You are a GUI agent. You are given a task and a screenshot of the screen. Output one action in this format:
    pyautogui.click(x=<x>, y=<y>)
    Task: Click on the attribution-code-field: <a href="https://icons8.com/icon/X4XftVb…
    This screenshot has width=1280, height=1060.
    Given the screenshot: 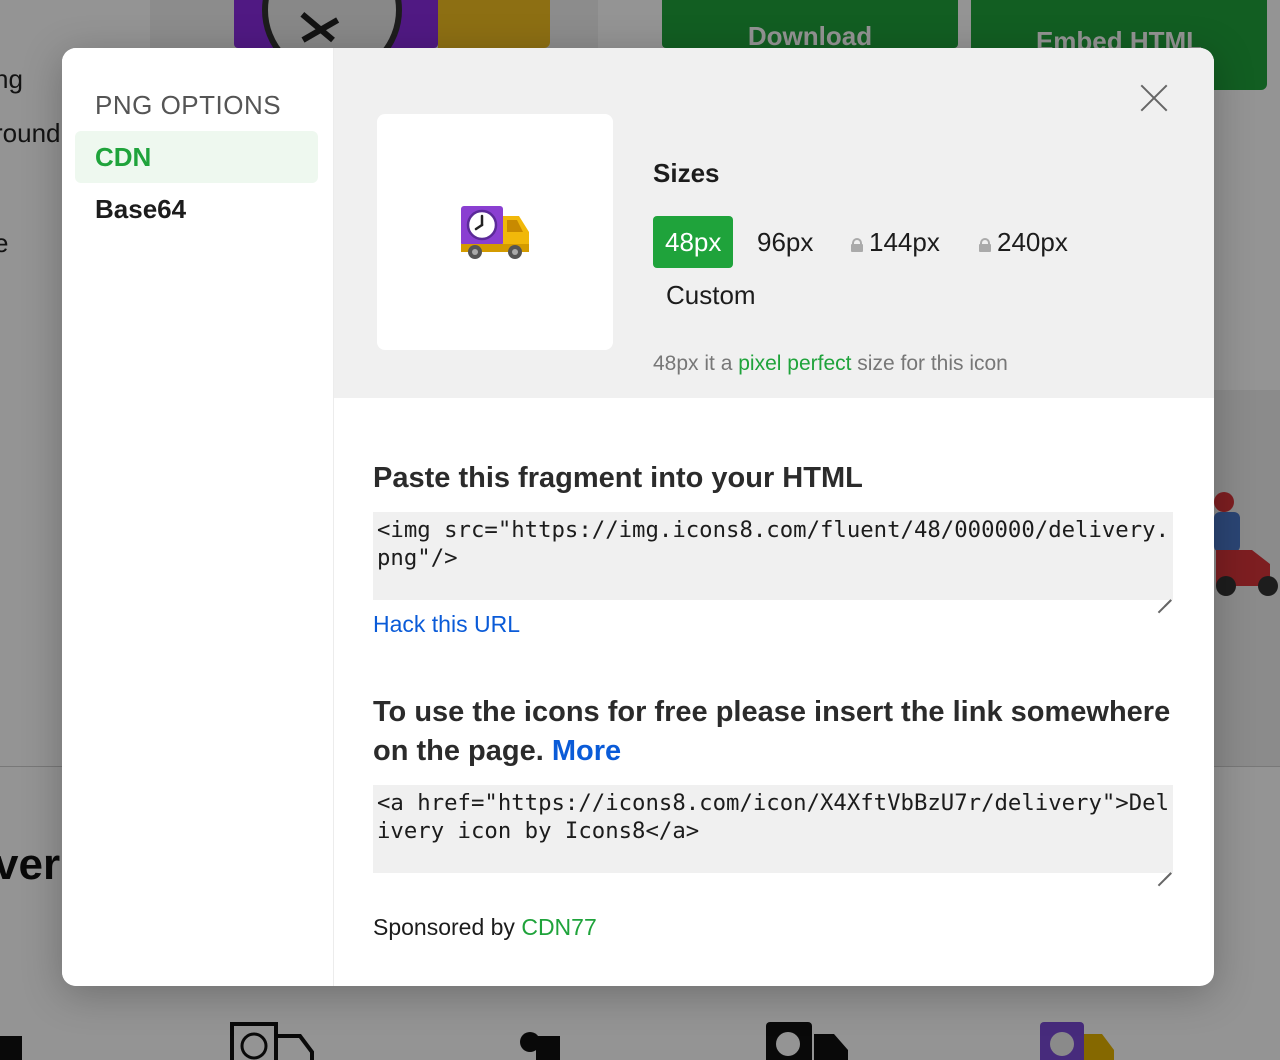 What is the action you would take?
    pyautogui.click(x=773, y=829)
    